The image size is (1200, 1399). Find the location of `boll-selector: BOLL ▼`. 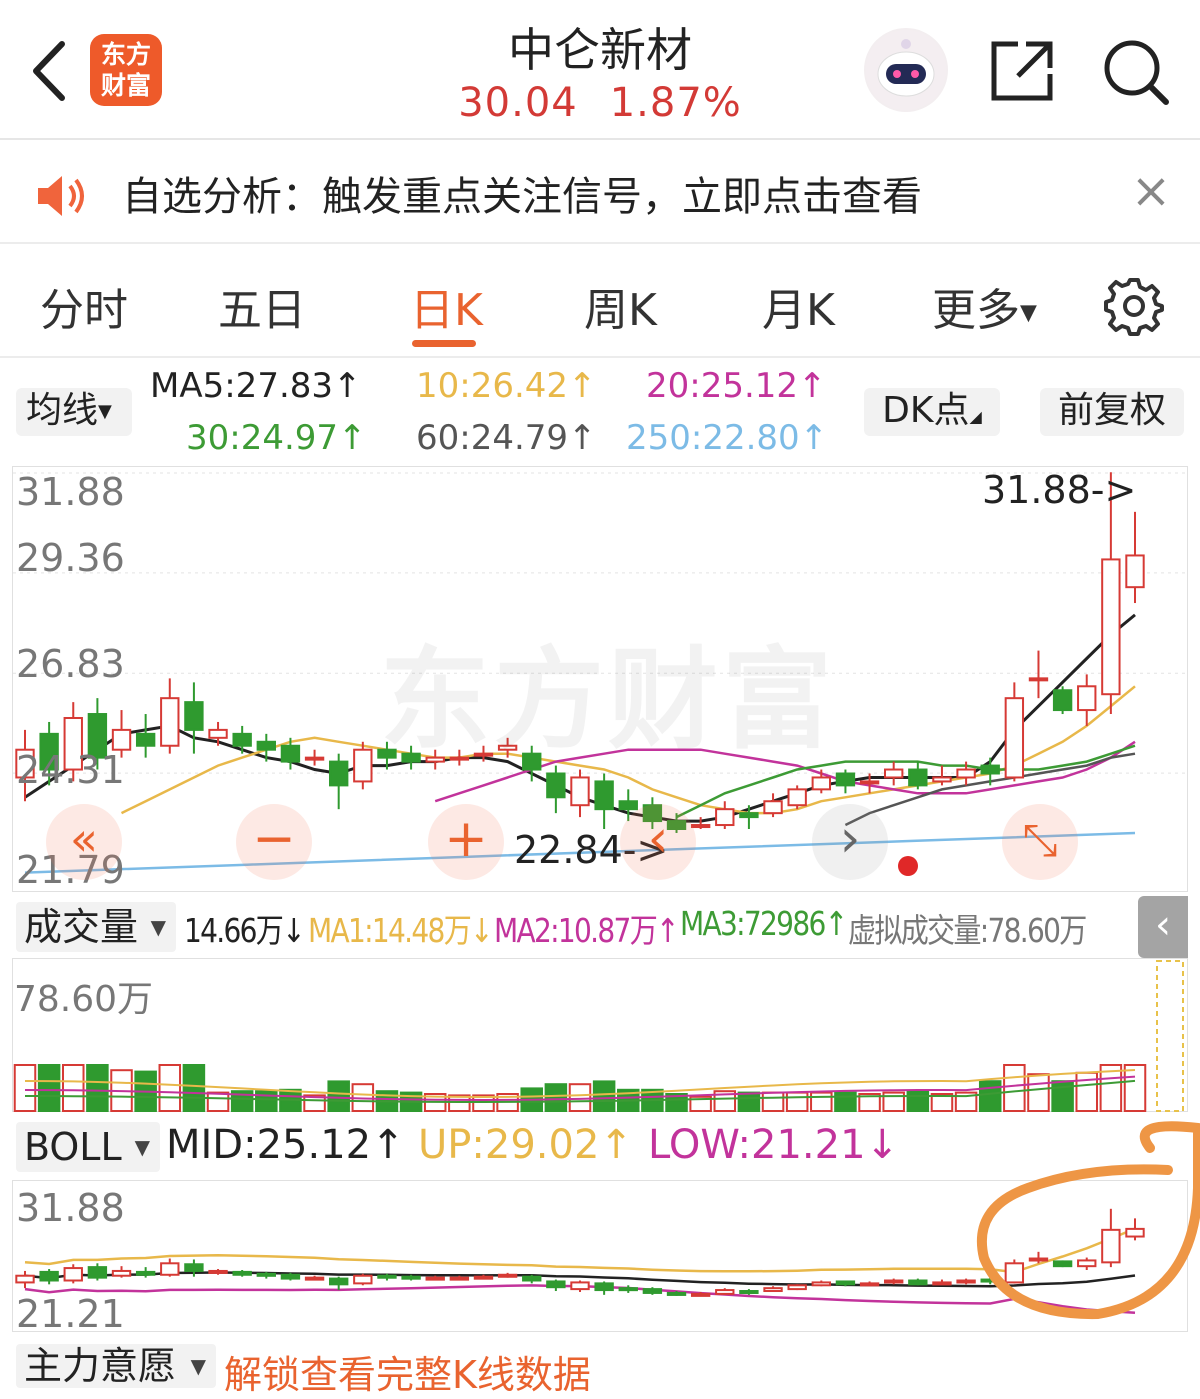

boll-selector: BOLL ▼ is located at coordinates (88, 1147).